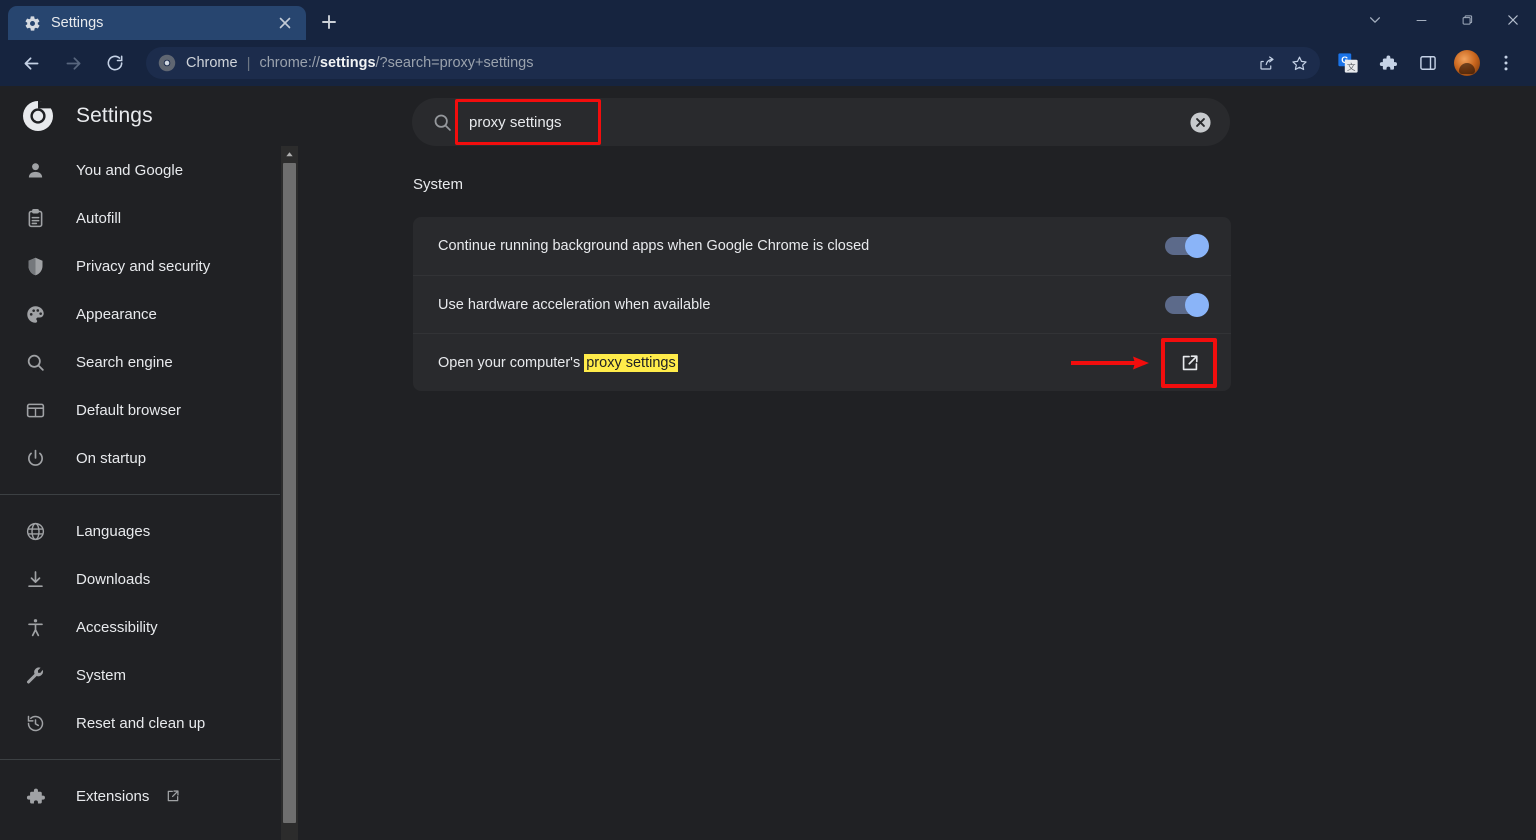  Describe the element at coordinates (99, 218) in the screenshot. I see `sidebar-item-label: Autofill` at that location.